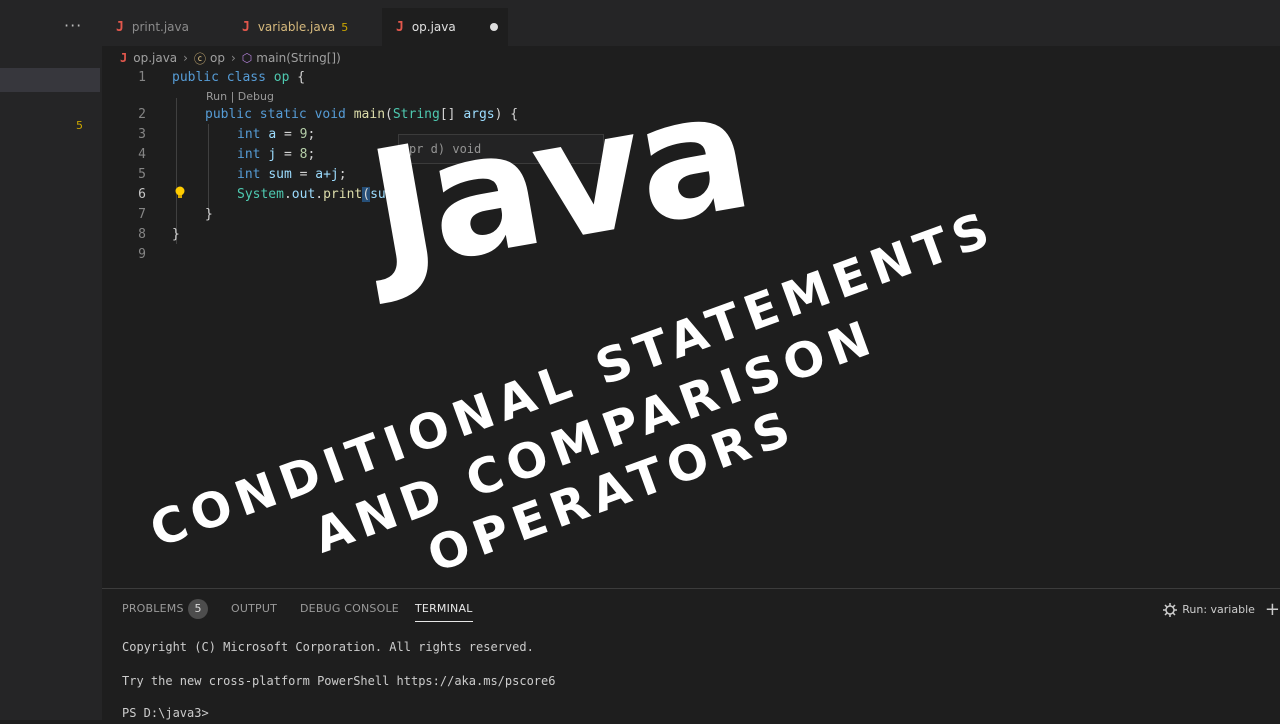  What do you see at coordinates (142, 194) in the screenshot?
I see `line-number: 6` at bounding box center [142, 194].